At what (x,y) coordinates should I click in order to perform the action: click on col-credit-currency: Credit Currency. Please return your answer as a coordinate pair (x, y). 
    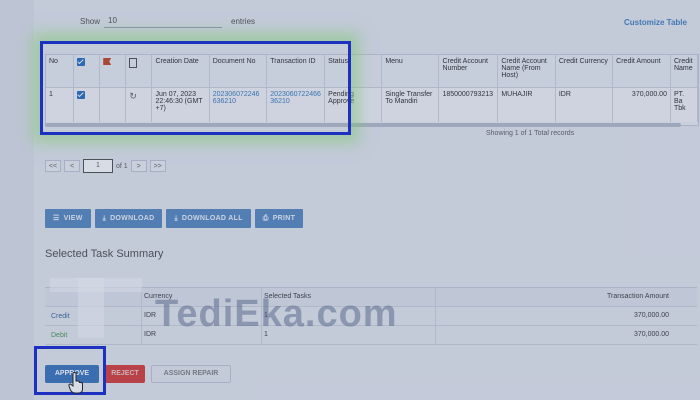
    Looking at the image, I should click on (584, 71).